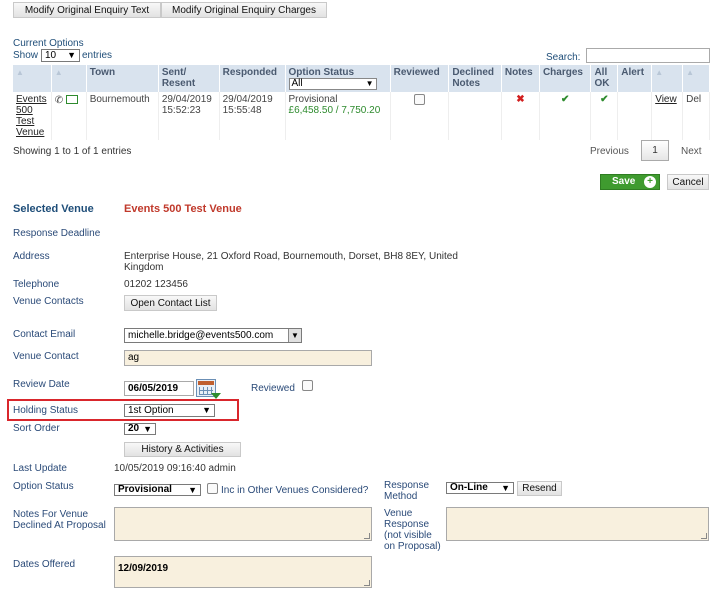 The image size is (728, 591). Describe the element at coordinates (635, 78) in the screenshot. I see `column-header: Alert` at that location.